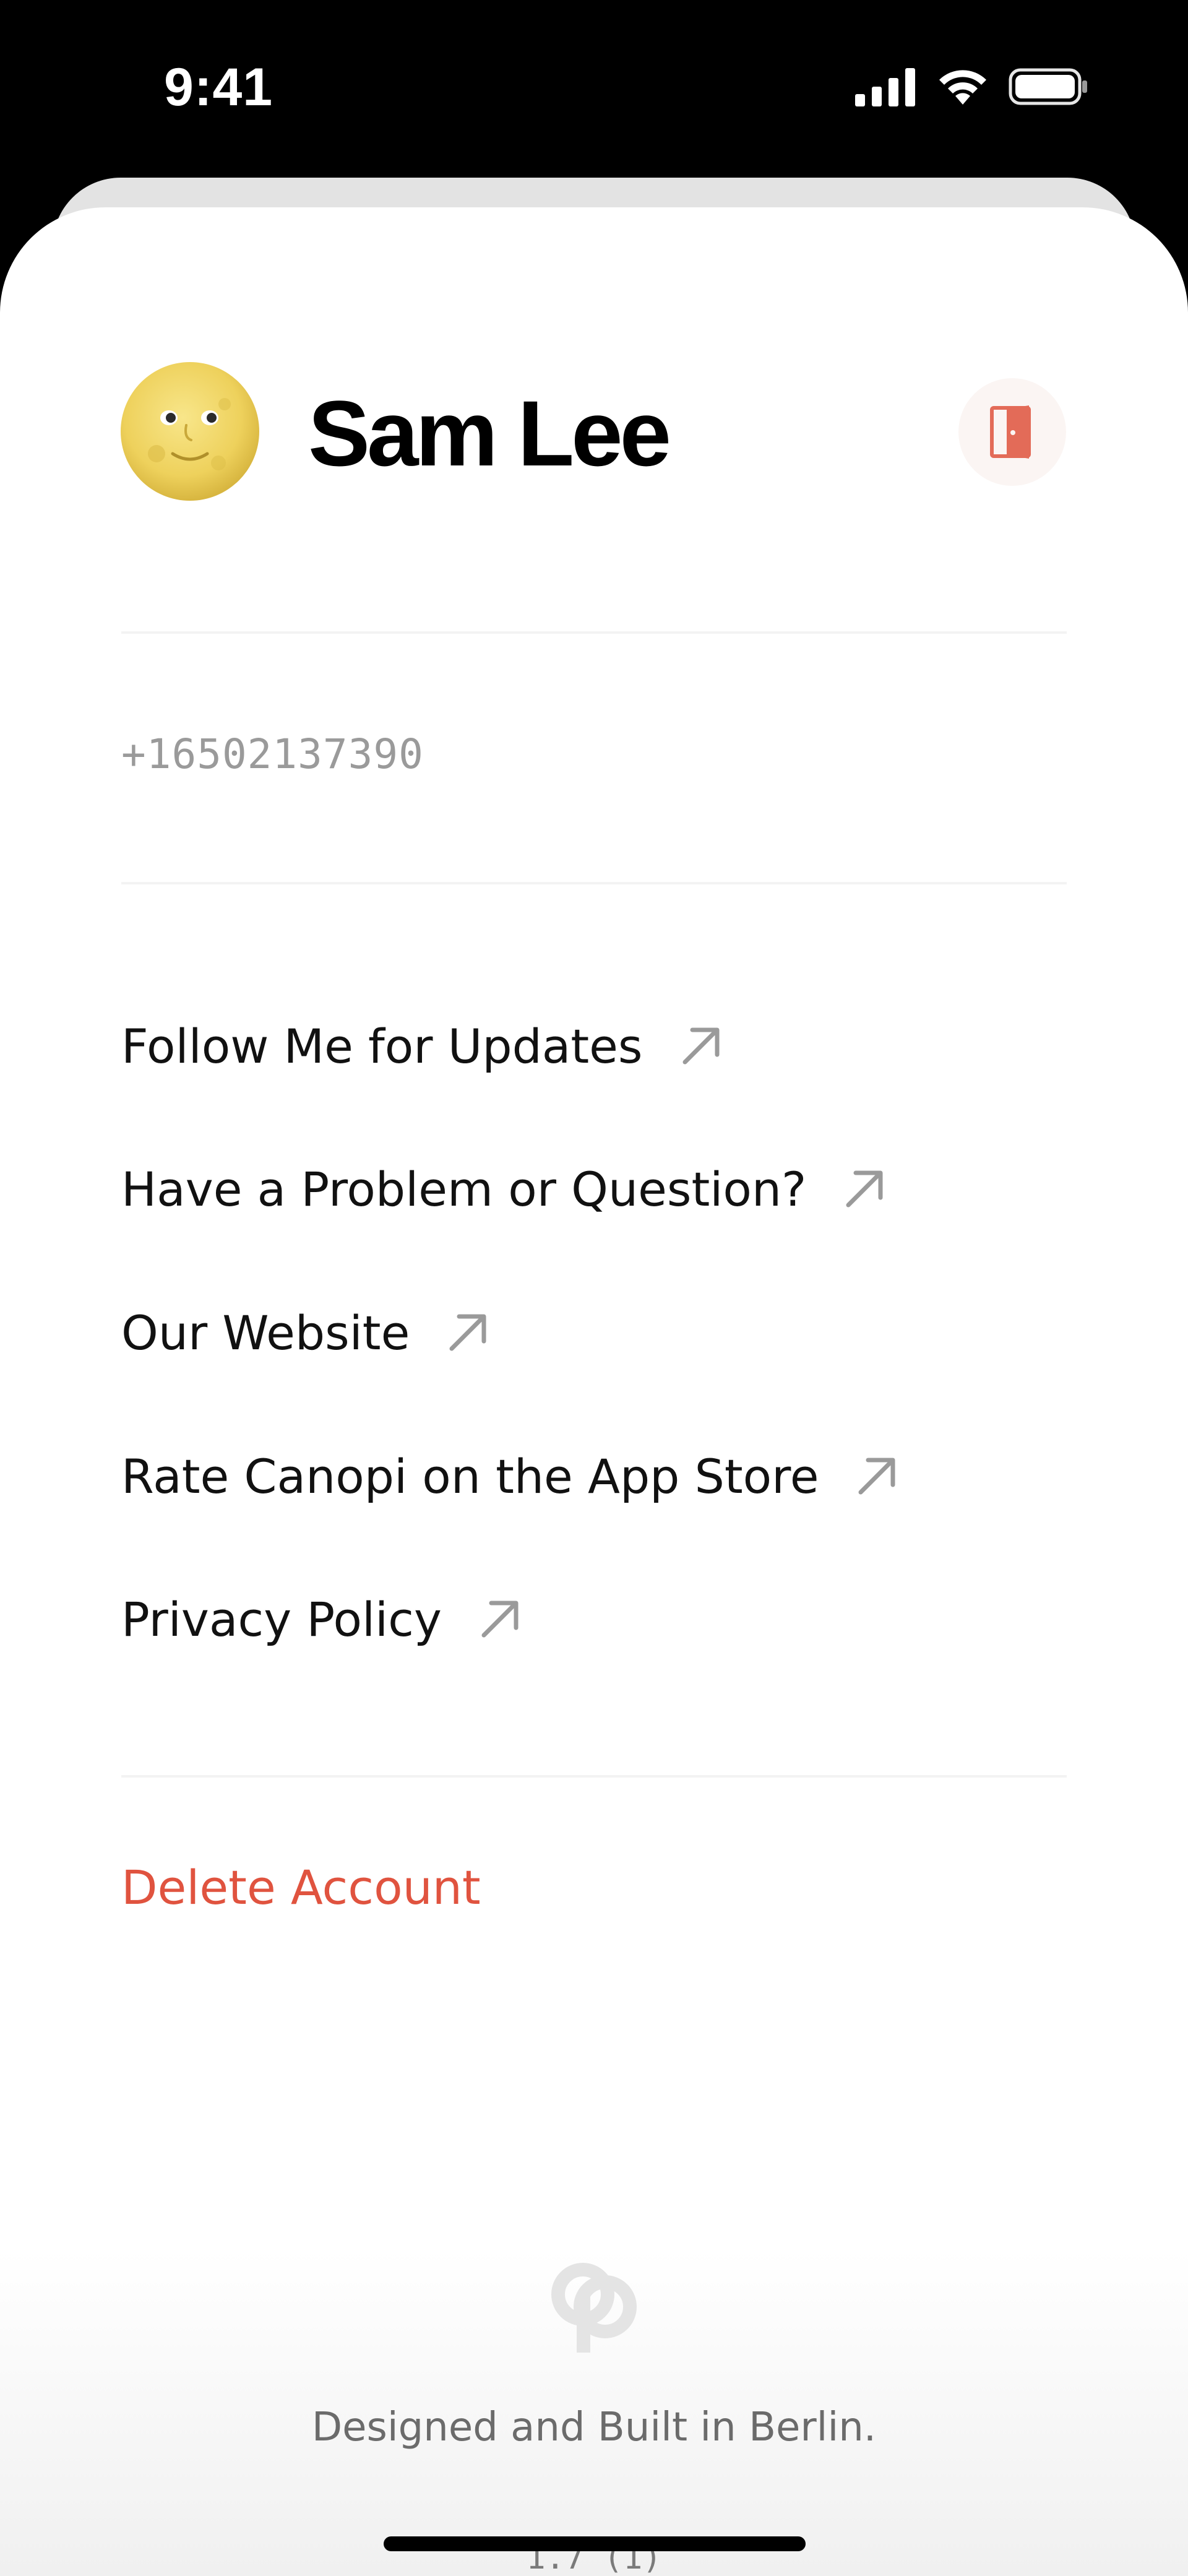 The image size is (1188, 2576). I want to click on status-bar: 9:41, so click(594, 86).